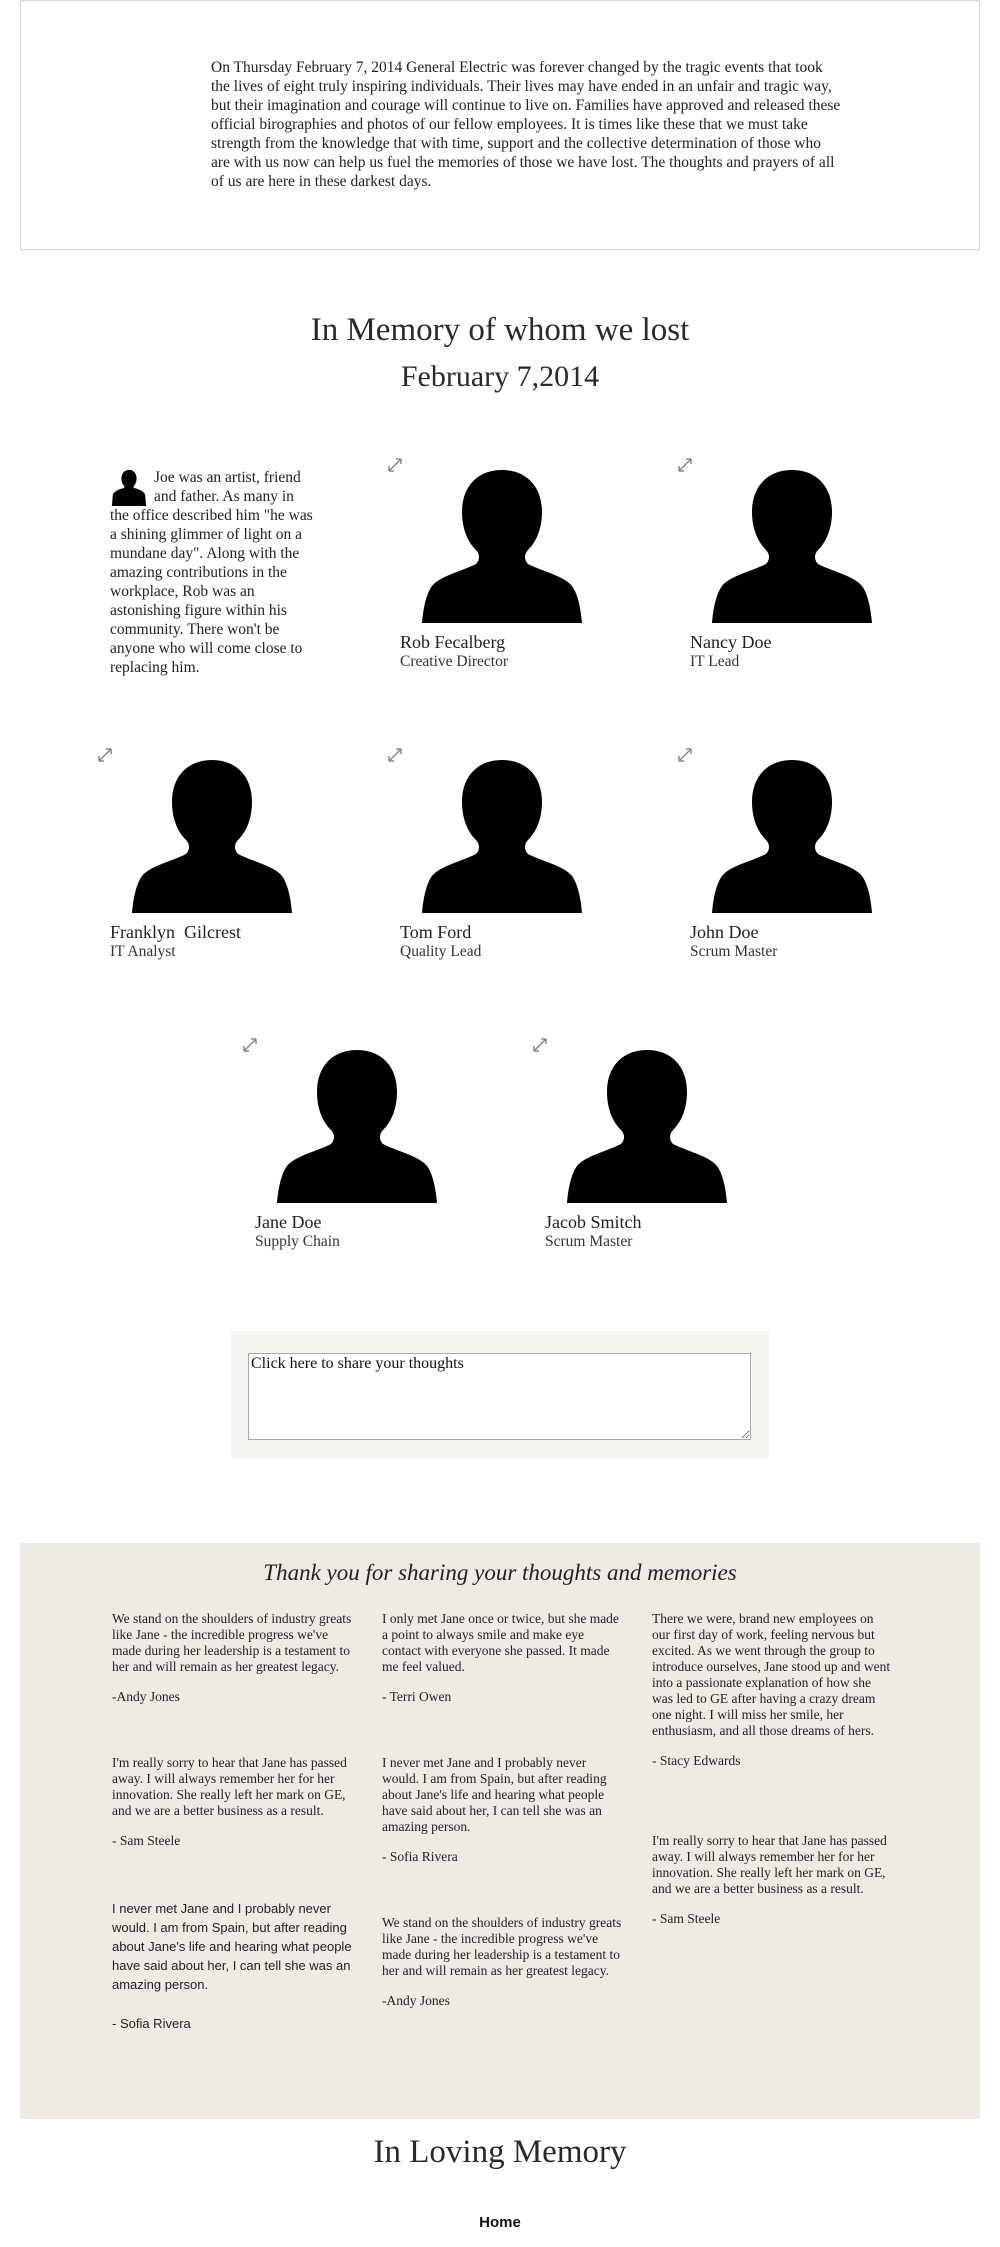 The image size is (1000, 2247). I want to click on share-thoughts-panel: Click here to share your thoughts, so click(500, 1395).